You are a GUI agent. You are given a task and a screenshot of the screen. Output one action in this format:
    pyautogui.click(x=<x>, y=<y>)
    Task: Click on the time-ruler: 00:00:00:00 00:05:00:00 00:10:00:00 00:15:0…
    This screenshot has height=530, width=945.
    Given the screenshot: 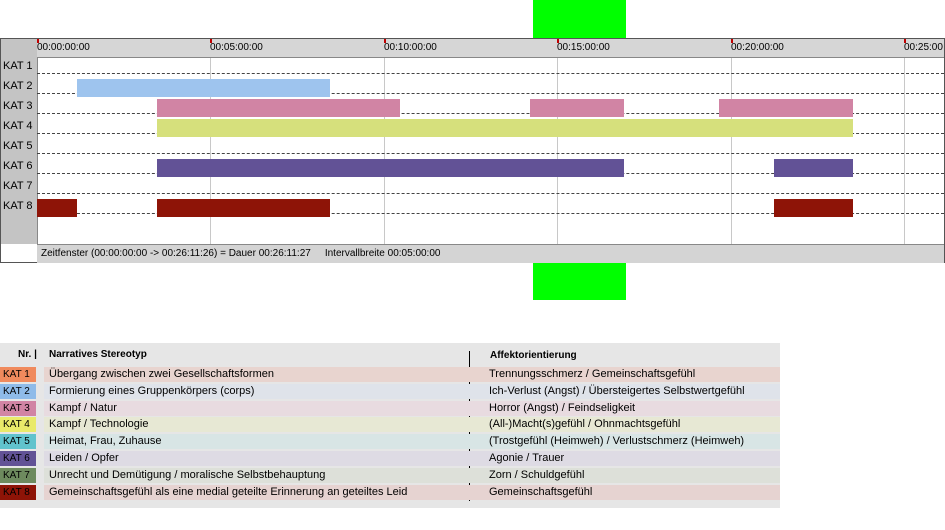 What is the action you would take?
    pyautogui.click(x=490, y=48)
    